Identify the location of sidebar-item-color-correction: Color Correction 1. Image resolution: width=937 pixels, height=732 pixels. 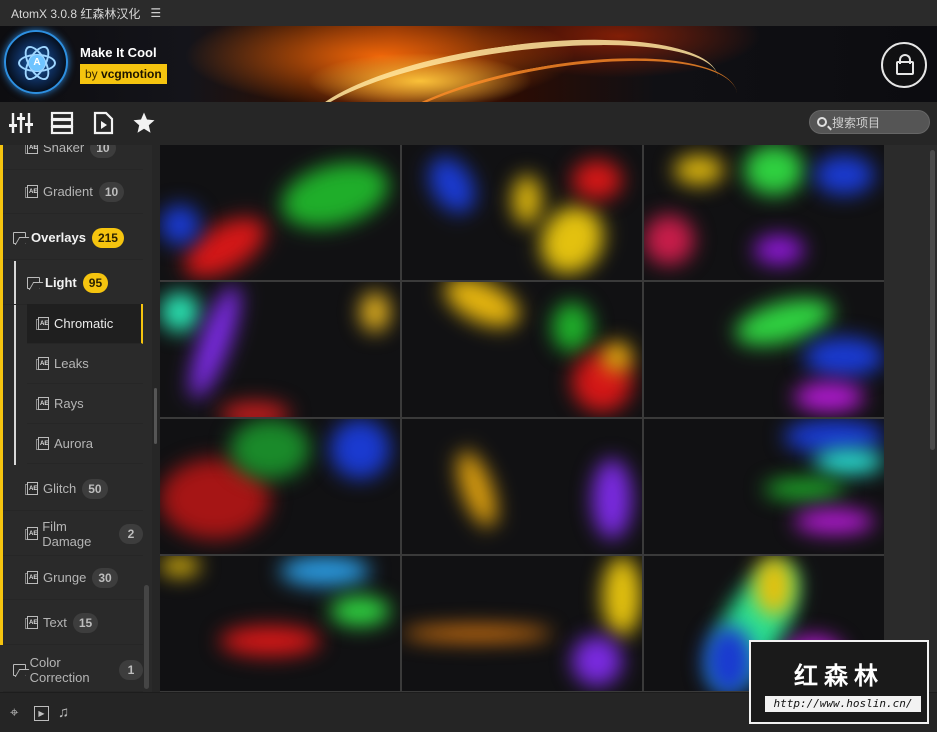
(73, 670).